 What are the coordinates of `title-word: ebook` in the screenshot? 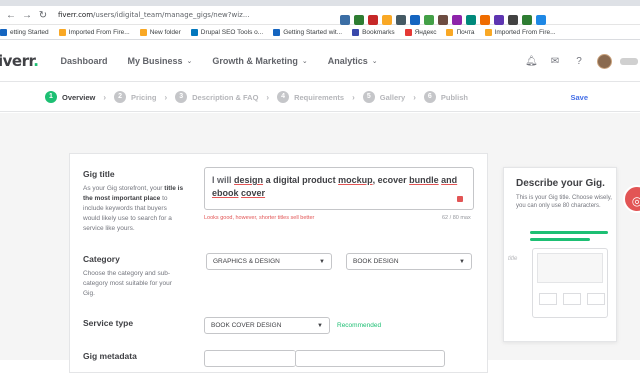 It's located at (225, 193).